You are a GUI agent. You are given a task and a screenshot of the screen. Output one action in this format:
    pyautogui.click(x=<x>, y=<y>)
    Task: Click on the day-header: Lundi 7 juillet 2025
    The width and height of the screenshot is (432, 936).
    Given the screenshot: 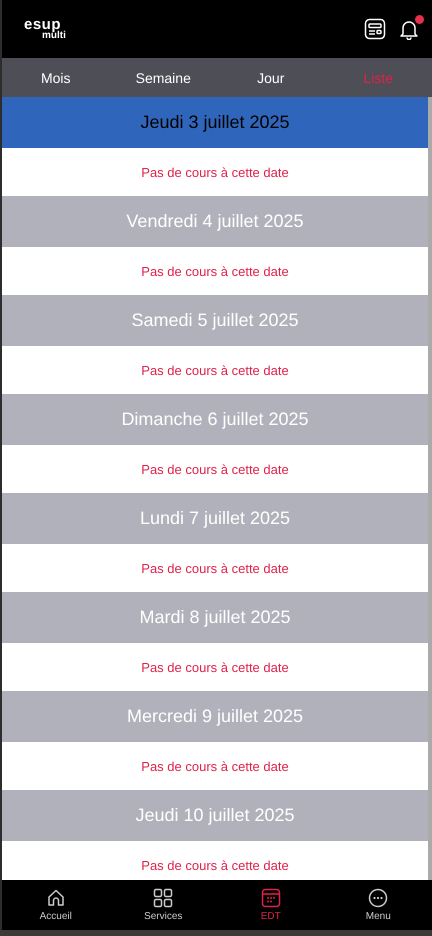 What is the action you would take?
    pyautogui.click(x=215, y=518)
    